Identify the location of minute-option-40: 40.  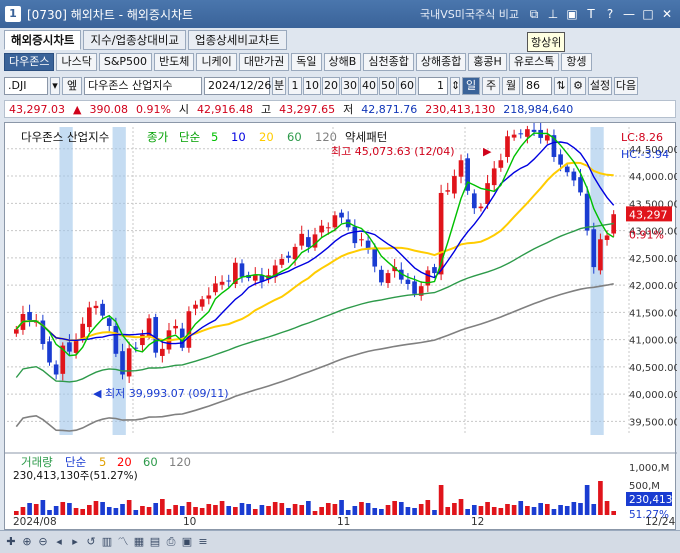
(369, 86).